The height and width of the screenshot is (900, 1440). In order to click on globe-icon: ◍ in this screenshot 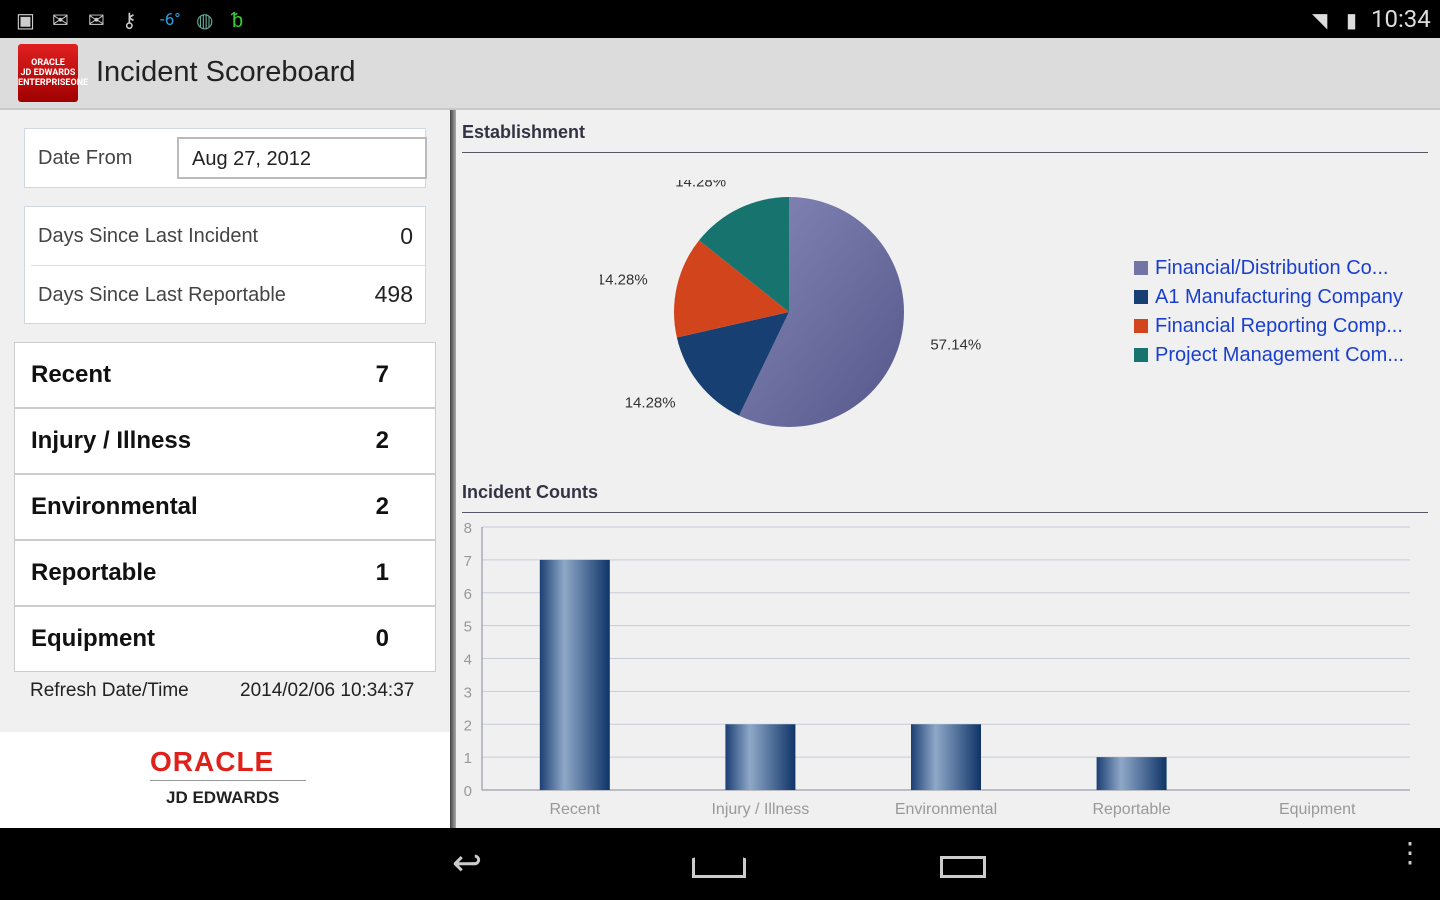, I will do `click(205, 20)`.